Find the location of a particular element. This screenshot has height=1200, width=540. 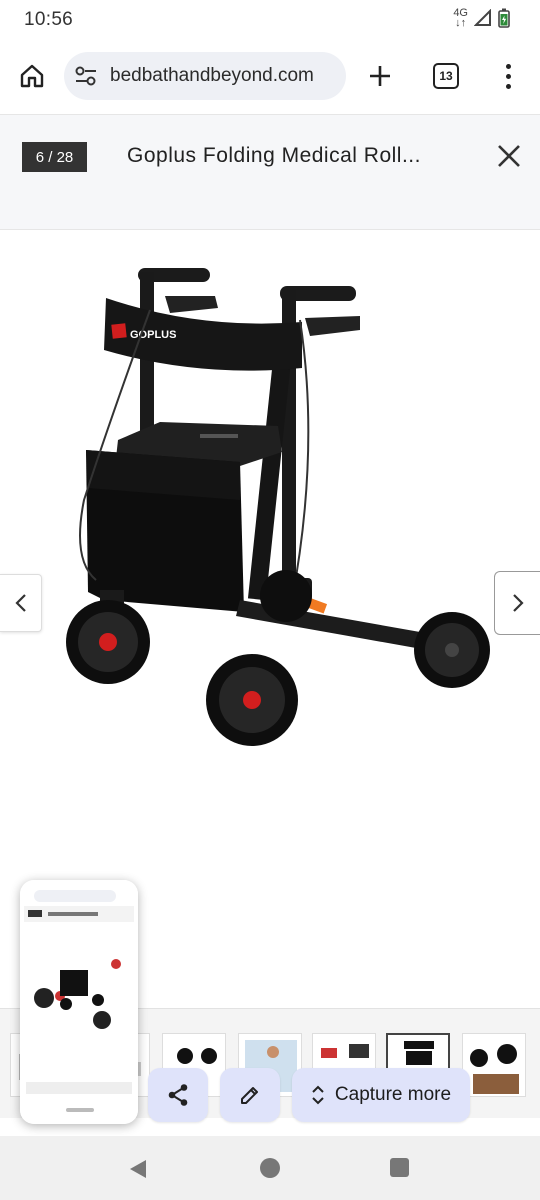

nav-recents-icon is located at coordinates (399, 1167).